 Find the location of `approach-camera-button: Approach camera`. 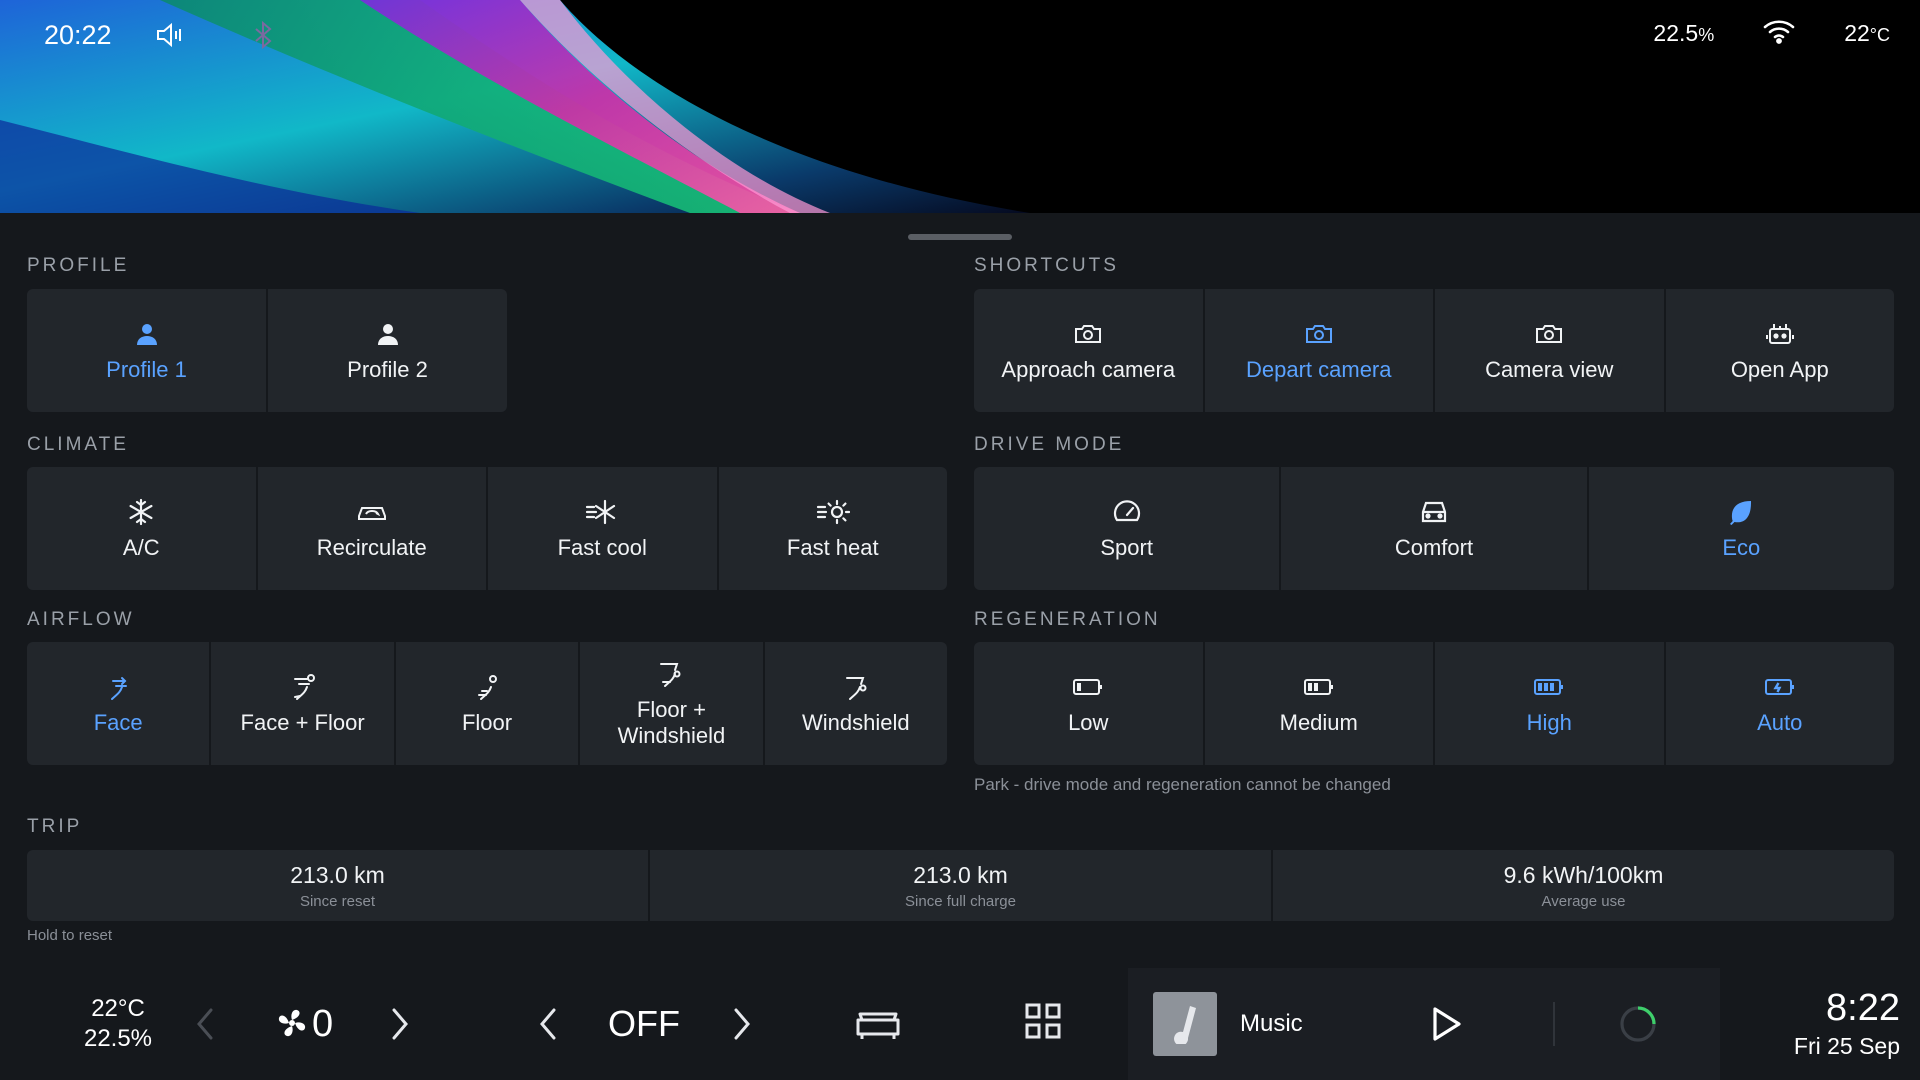

approach-camera-button: Approach camera is located at coordinates (1089, 350).